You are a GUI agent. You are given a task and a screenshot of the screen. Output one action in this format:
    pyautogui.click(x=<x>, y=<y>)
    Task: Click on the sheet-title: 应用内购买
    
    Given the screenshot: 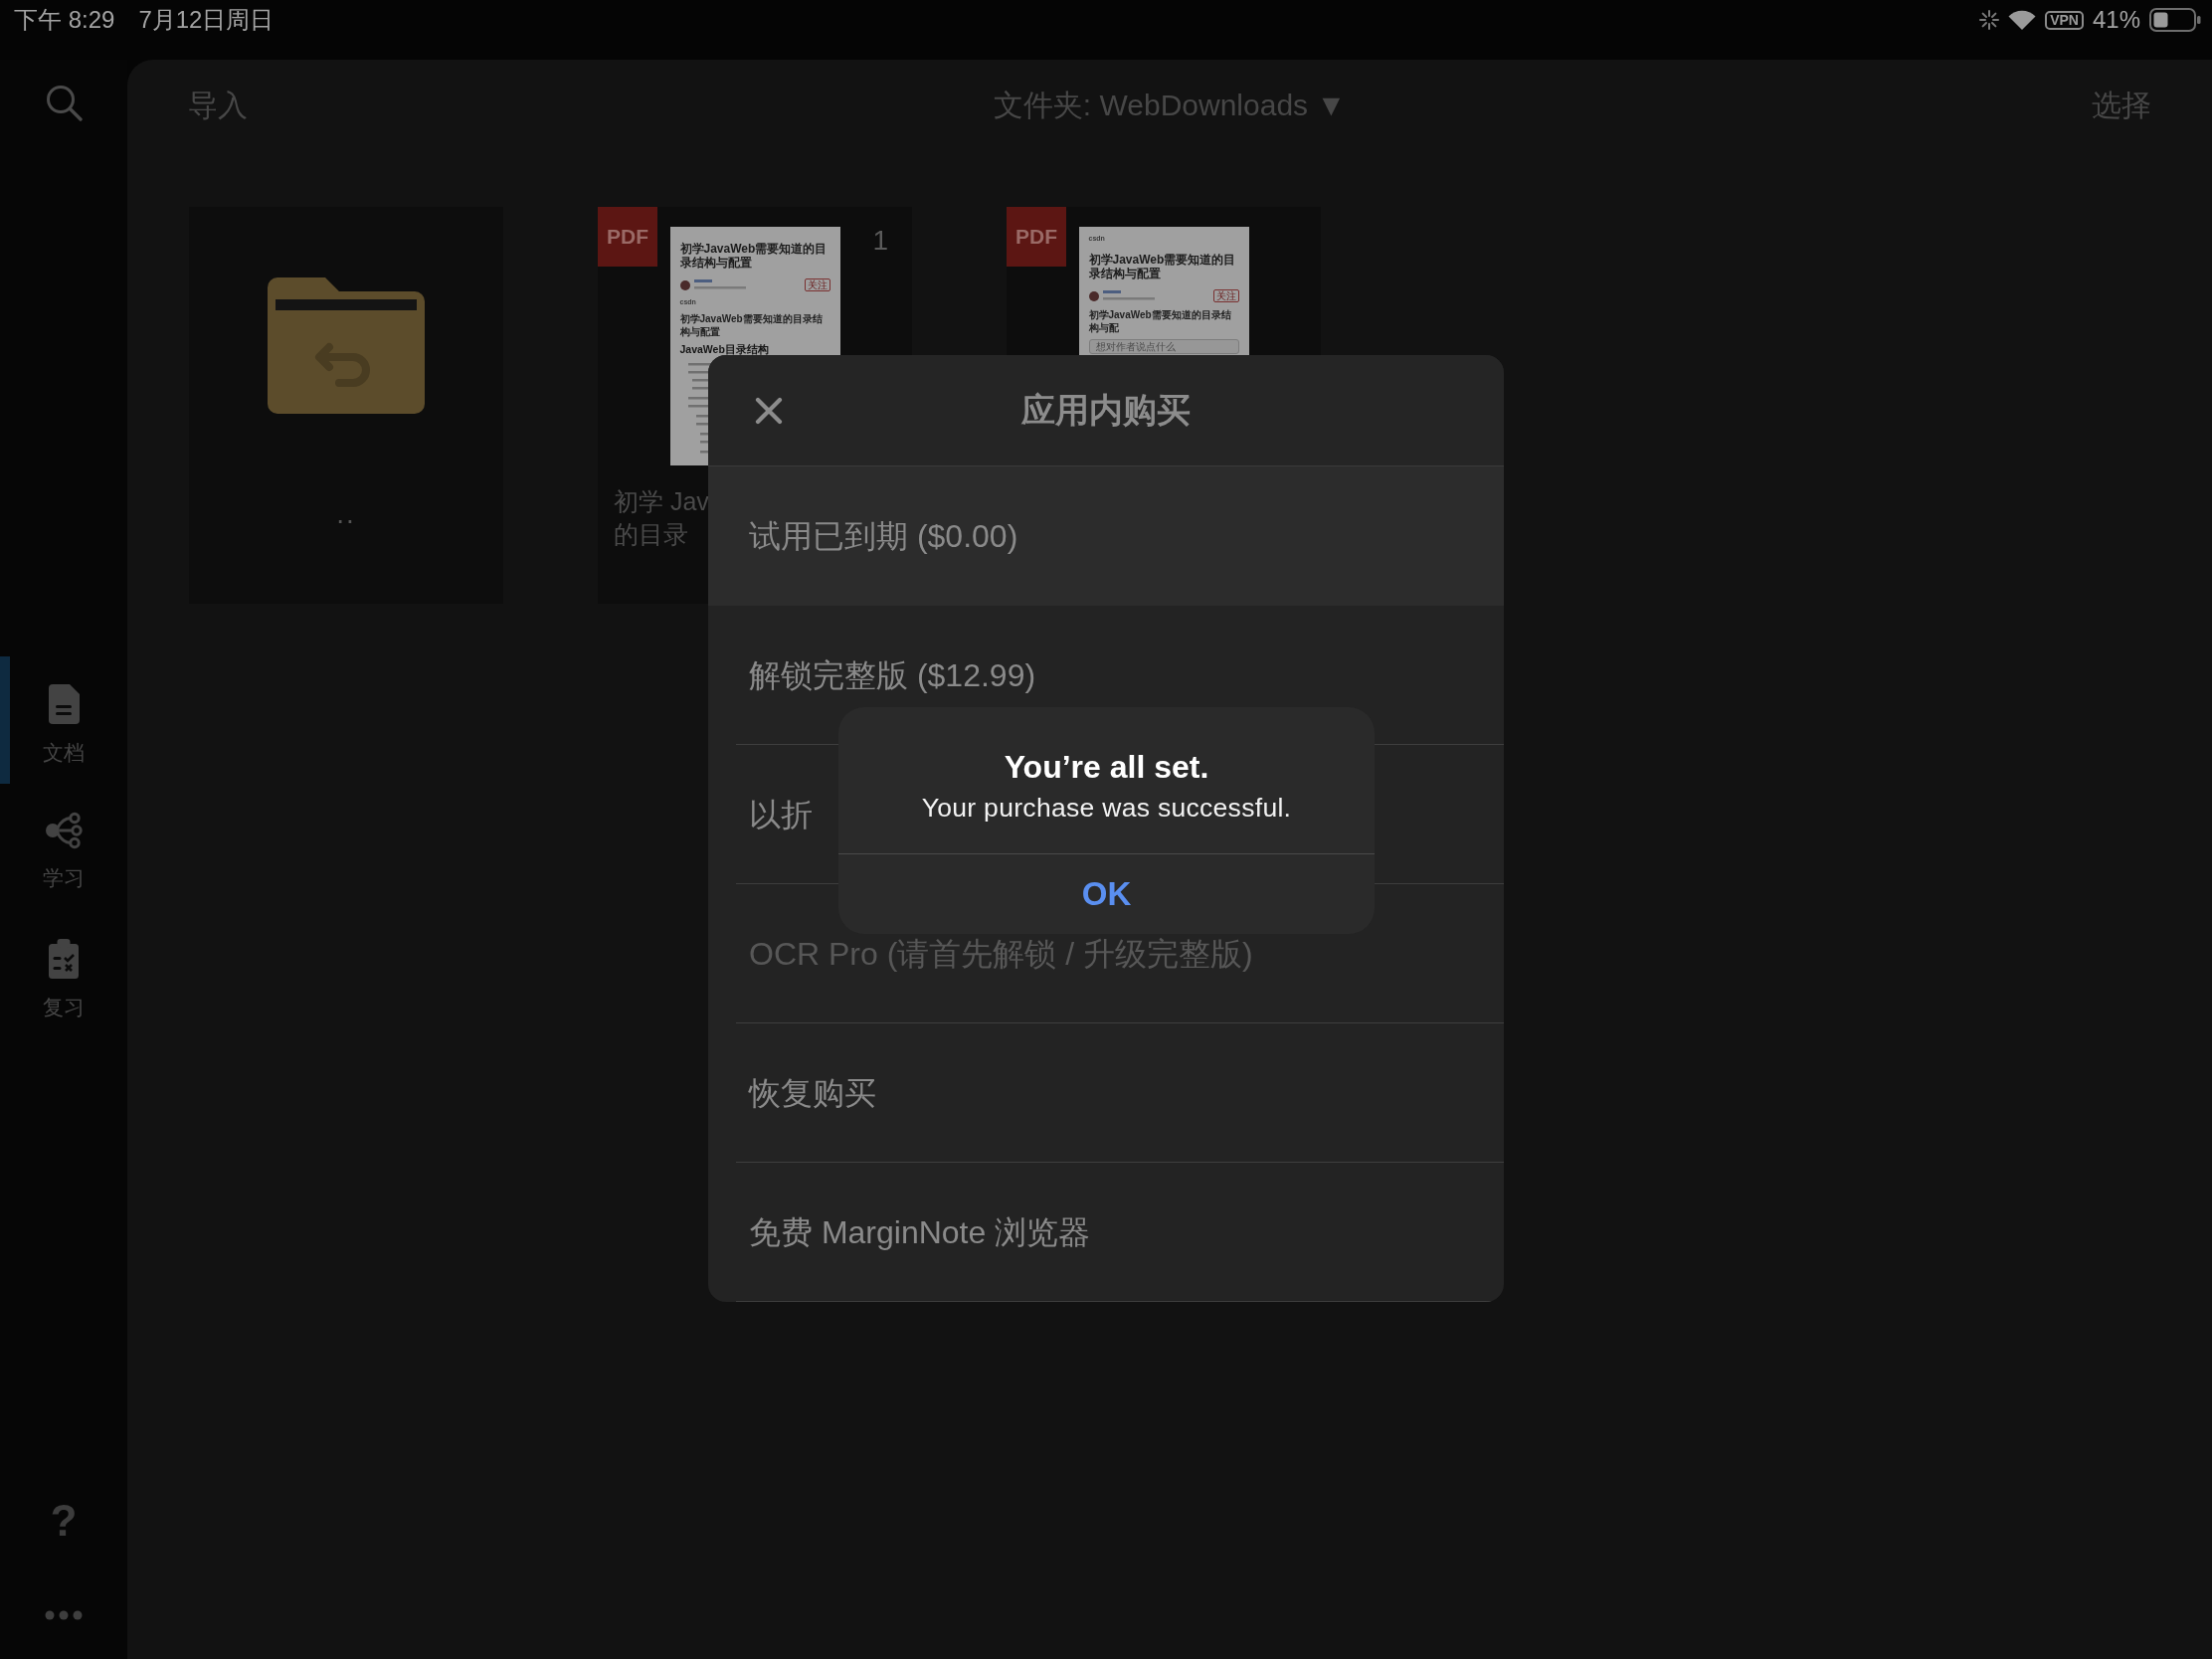 What is the action you would take?
    pyautogui.click(x=1106, y=410)
    